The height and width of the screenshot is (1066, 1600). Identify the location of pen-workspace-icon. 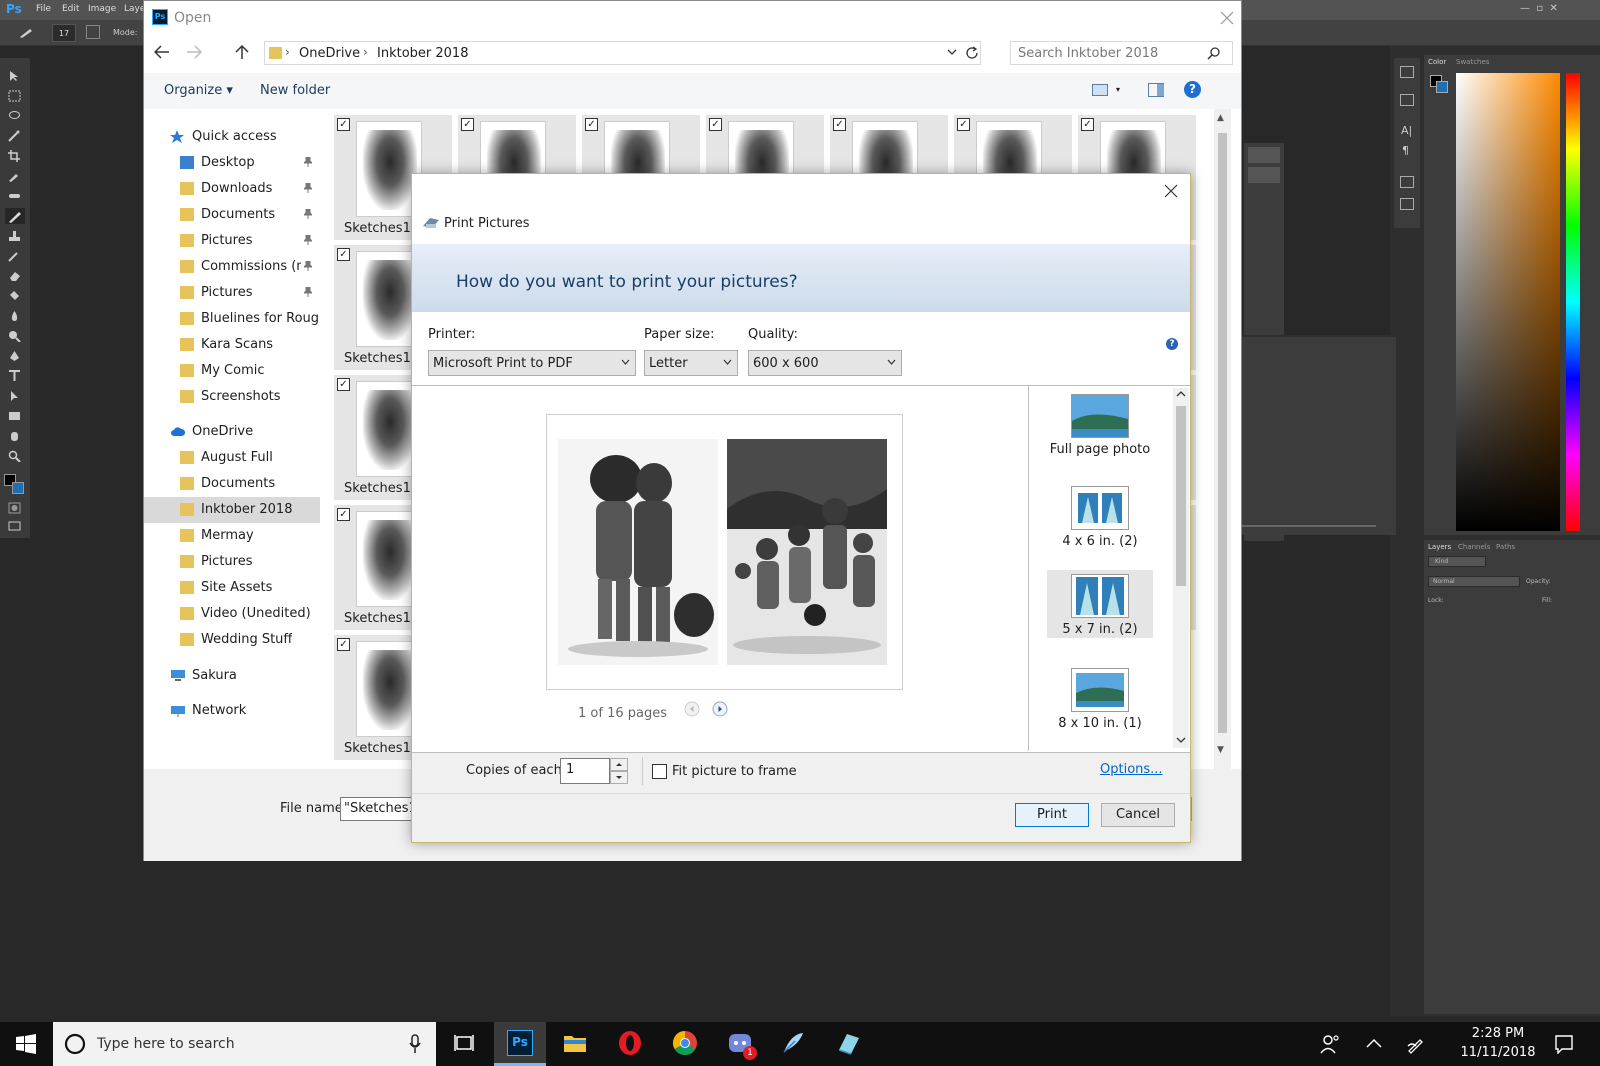
(1416, 1044).